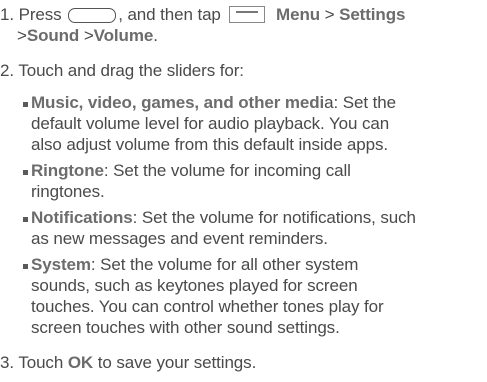  Describe the element at coordinates (68, 191) in the screenshot. I see `bullet-text-line: ringtones.` at that location.